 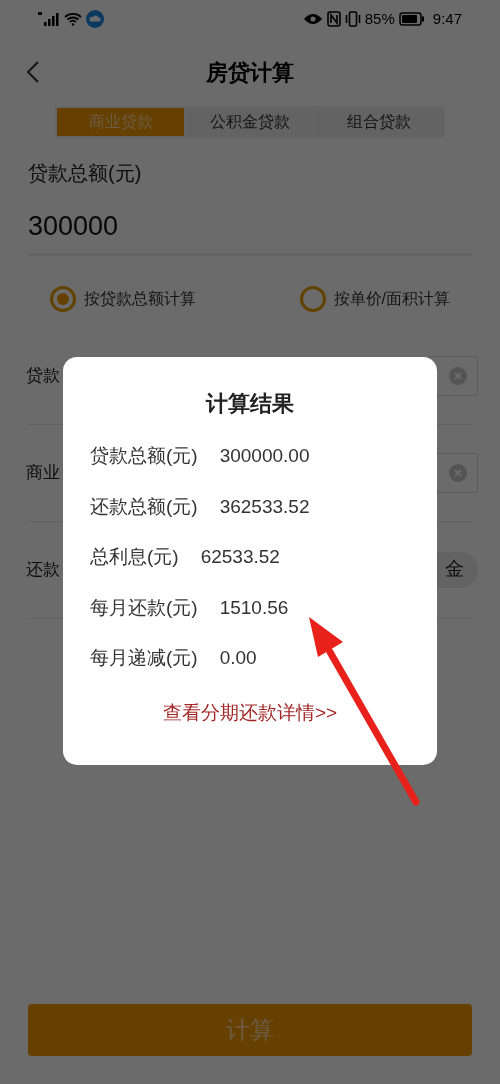 What do you see at coordinates (374, 298) in the screenshot?
I see `calc-mode-radio: 按单价/面积计算` at bounding box center [374, 298].